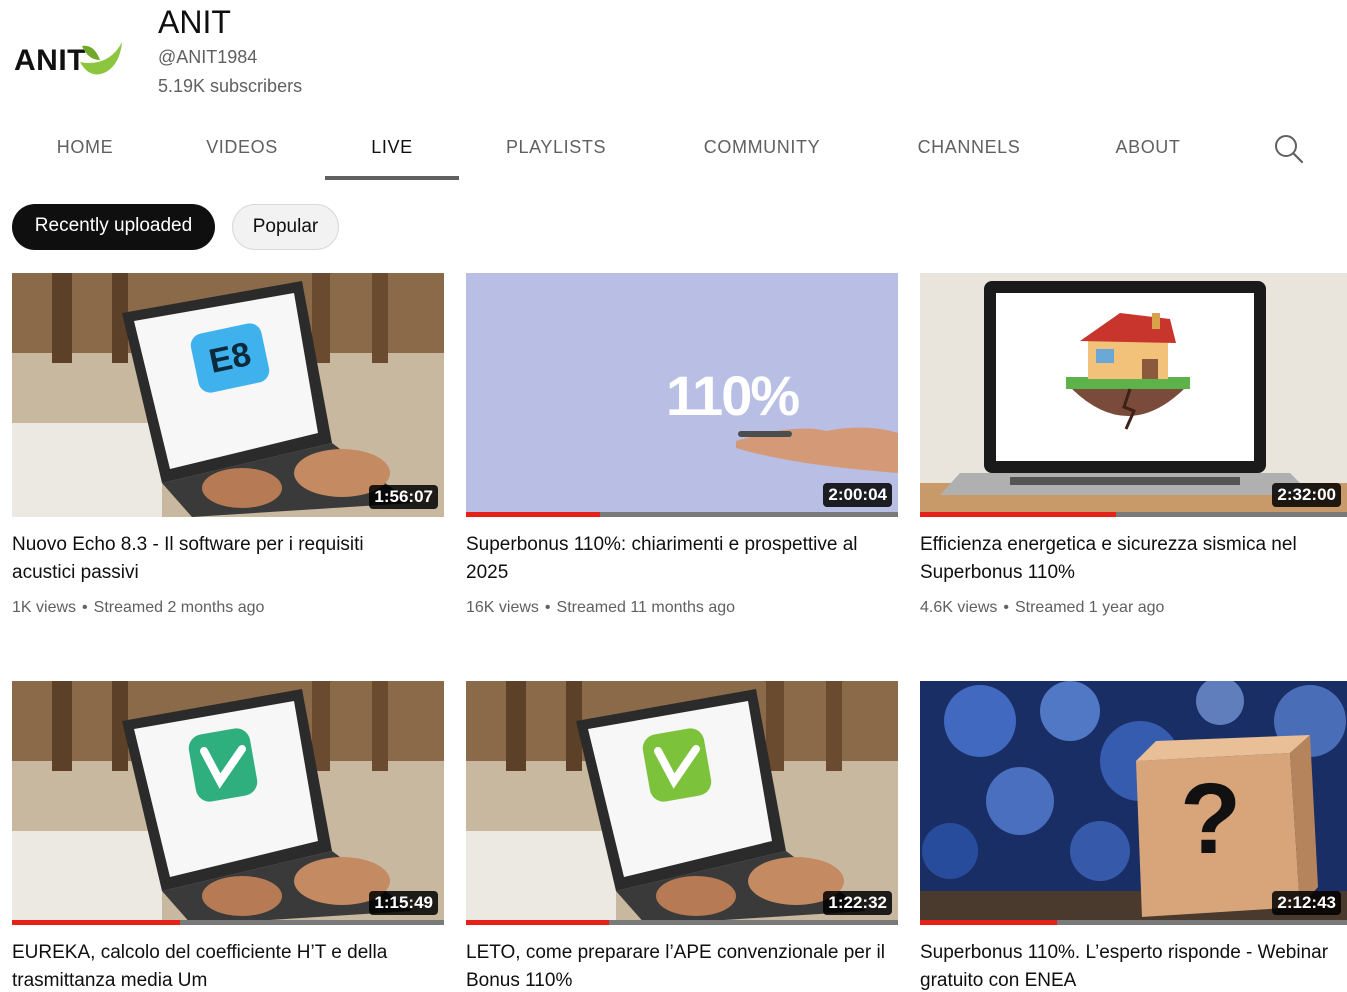 This screenshot has height=992, width=1347. What do you see at coordinates (1133, 395) in the screenshot?
I see `video-thumbnail: 2:32:00` at bounding box center [1133, 395].